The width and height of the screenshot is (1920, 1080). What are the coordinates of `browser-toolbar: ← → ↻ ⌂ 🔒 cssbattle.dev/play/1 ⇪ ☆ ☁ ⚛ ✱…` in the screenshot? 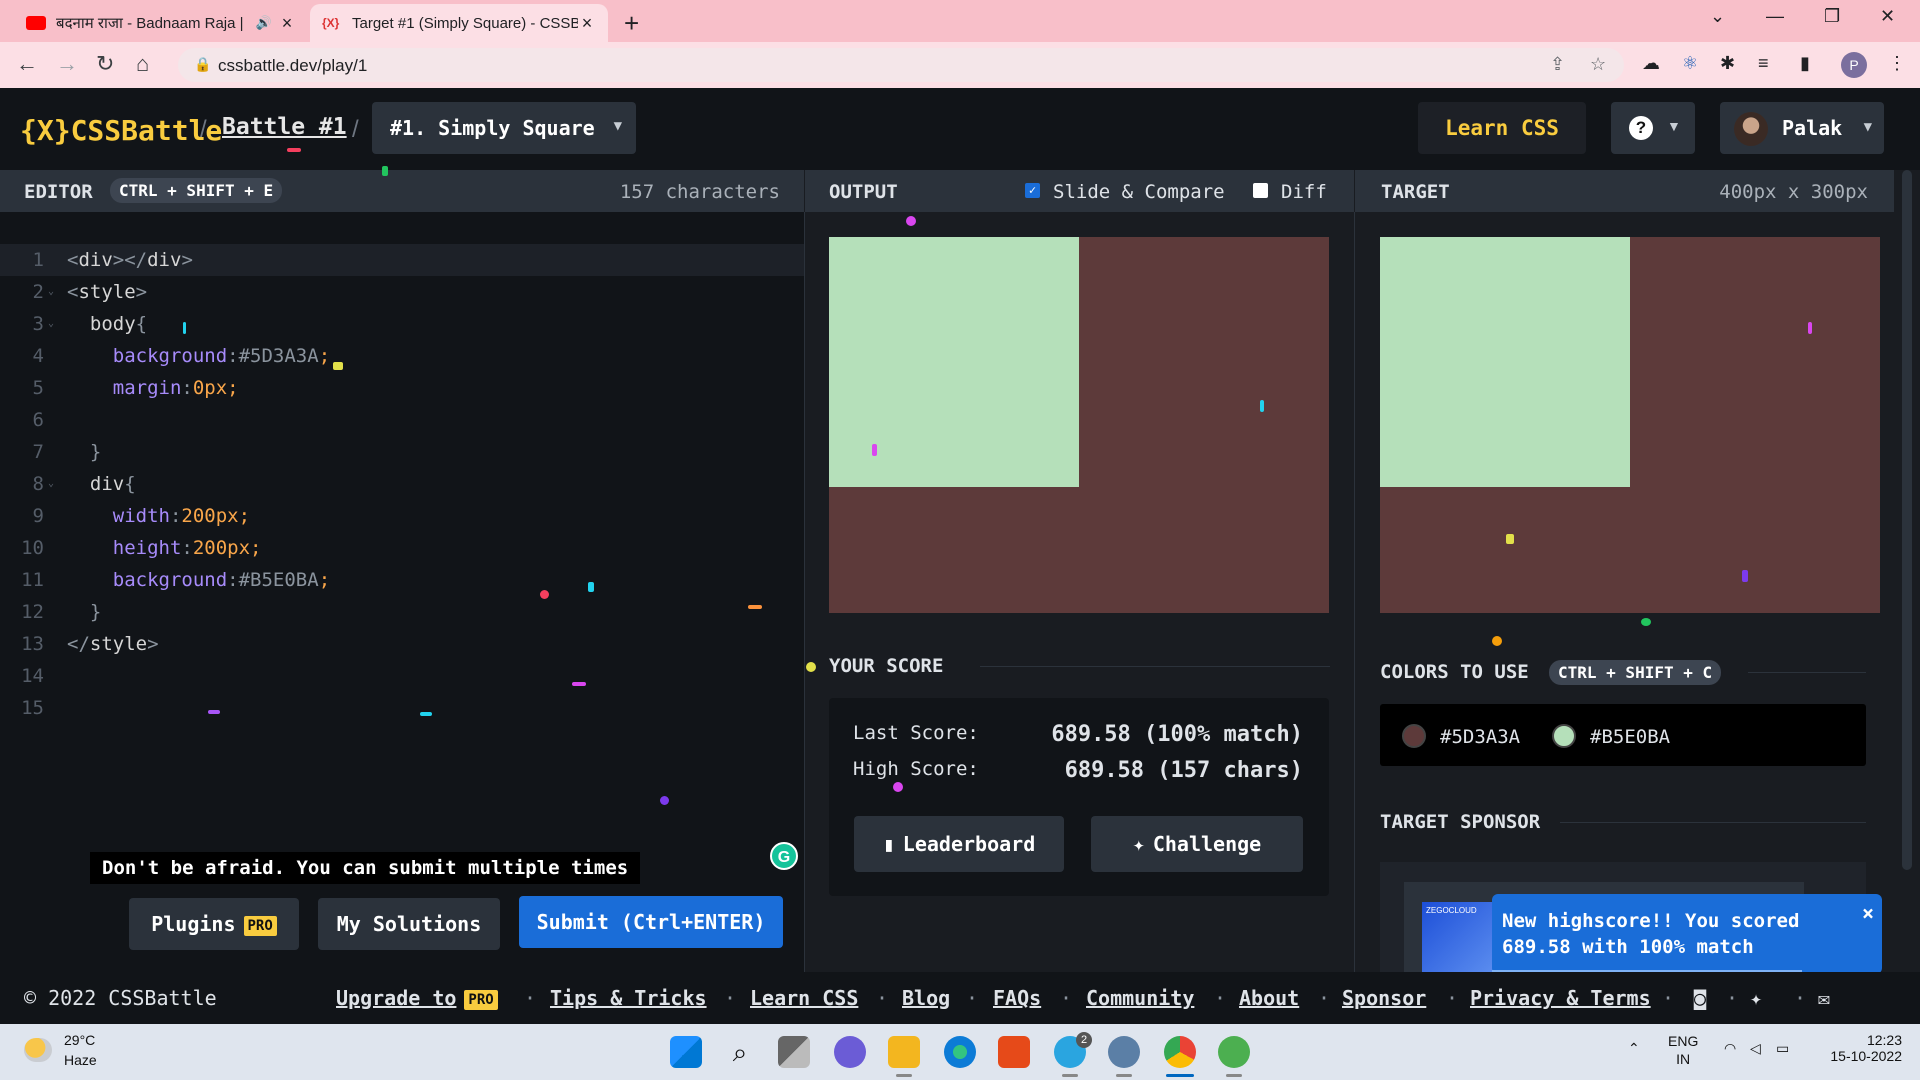 It's located at (960, 65).